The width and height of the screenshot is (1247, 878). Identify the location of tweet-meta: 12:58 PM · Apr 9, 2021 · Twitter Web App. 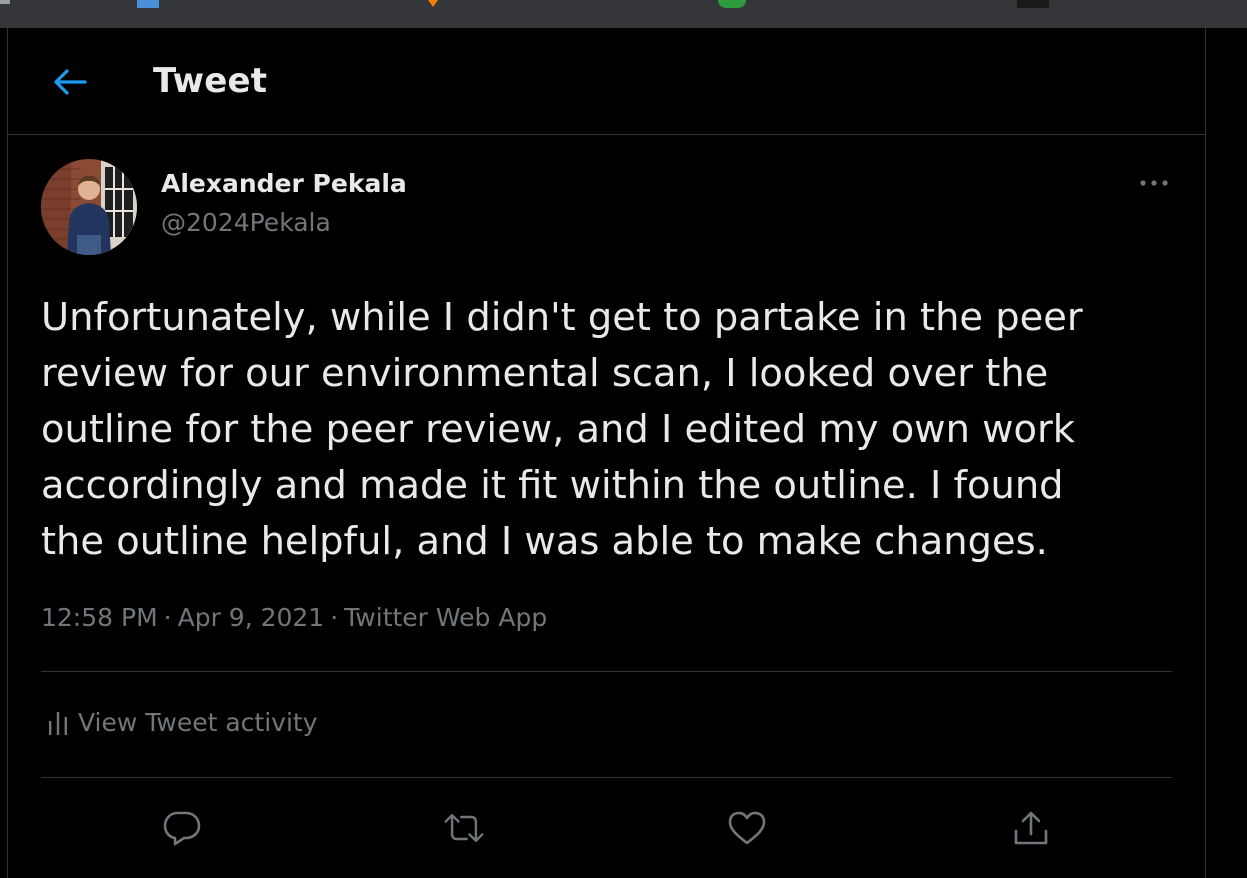
(294, 617).